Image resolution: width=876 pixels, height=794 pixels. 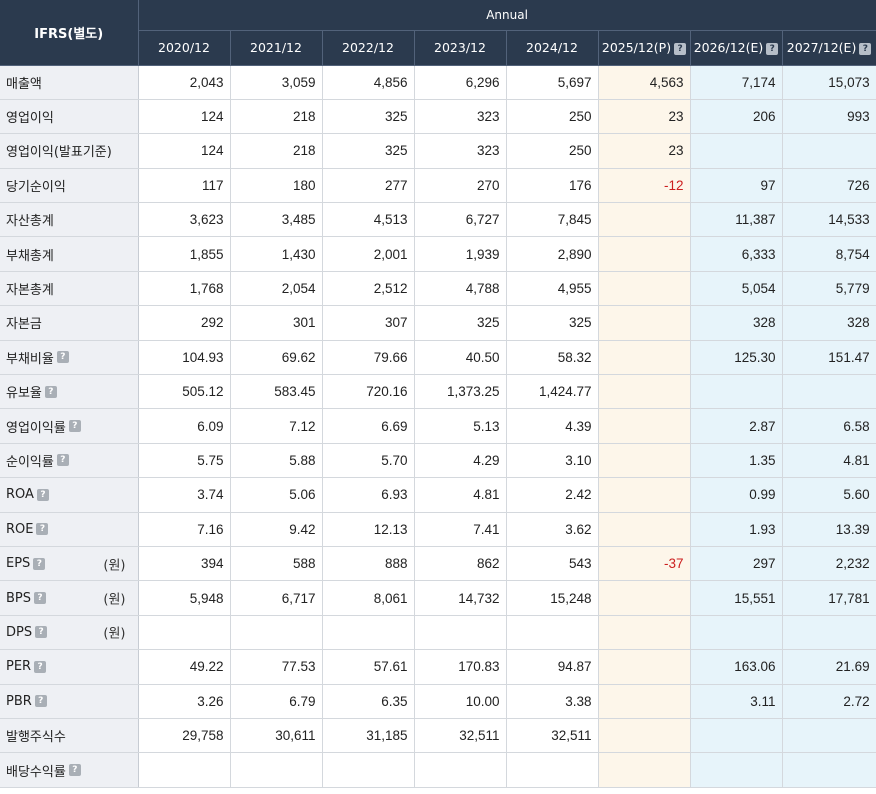 What do you see at coordinates (552, 461) in the screenshot?
I see `value-cell: 3.10` at bounding box center [552, 461].